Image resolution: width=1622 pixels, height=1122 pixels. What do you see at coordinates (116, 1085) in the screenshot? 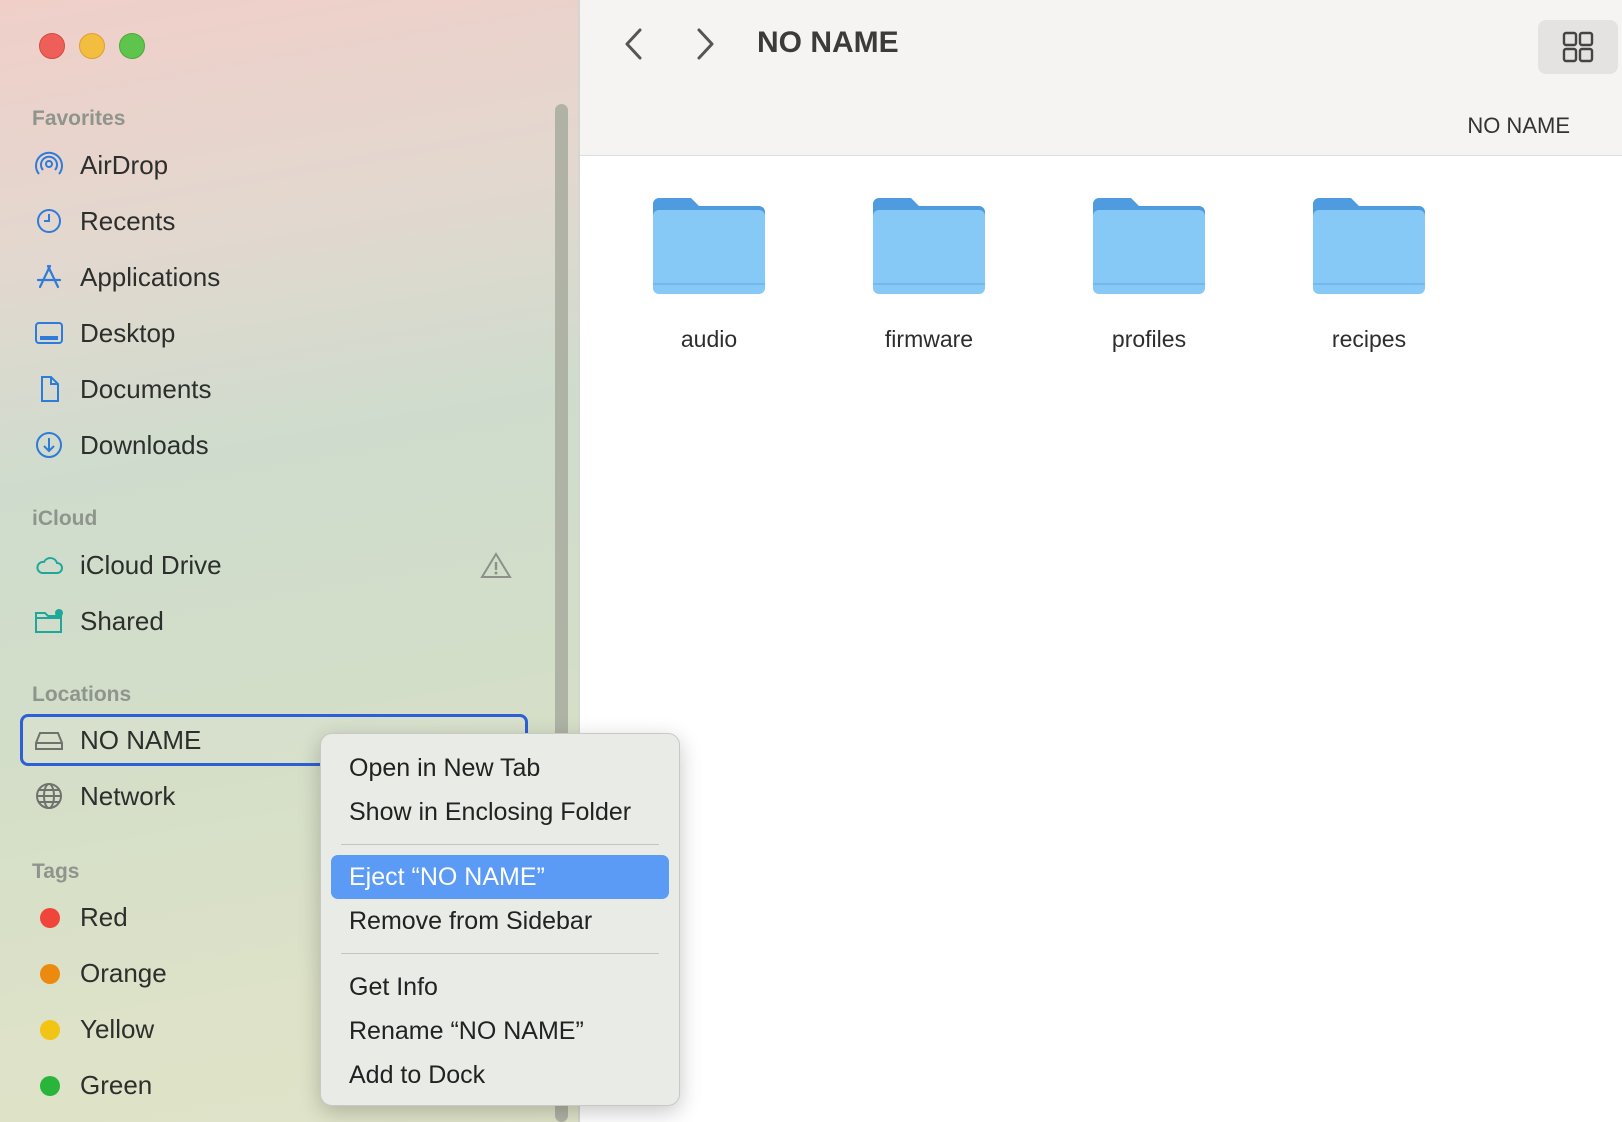
I see `sidebar-item-label: Green` at bounding box center [116, 1085].